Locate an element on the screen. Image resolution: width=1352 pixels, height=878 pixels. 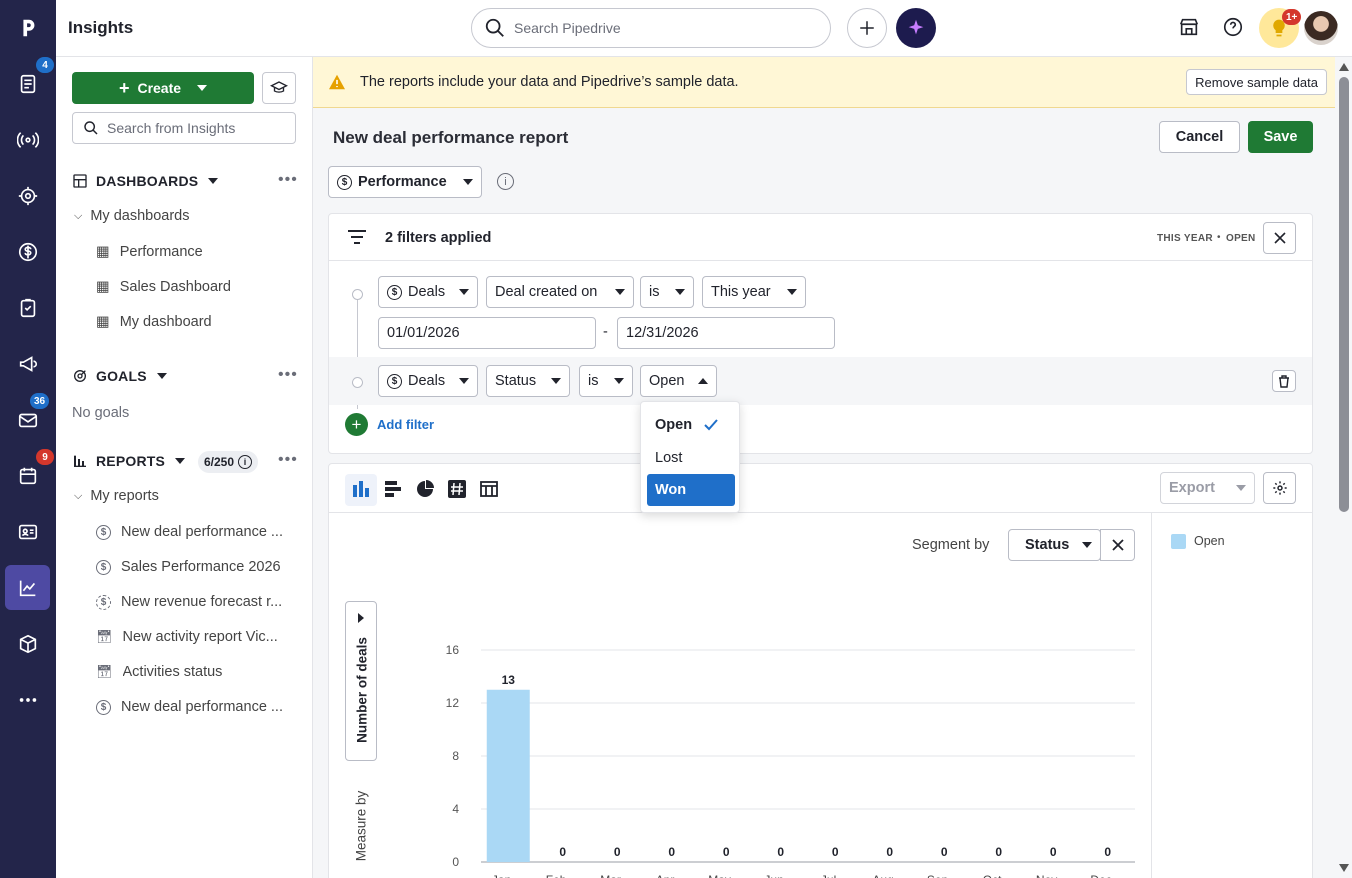
report-title: New deal performance report is located at coordinates (450, 138).